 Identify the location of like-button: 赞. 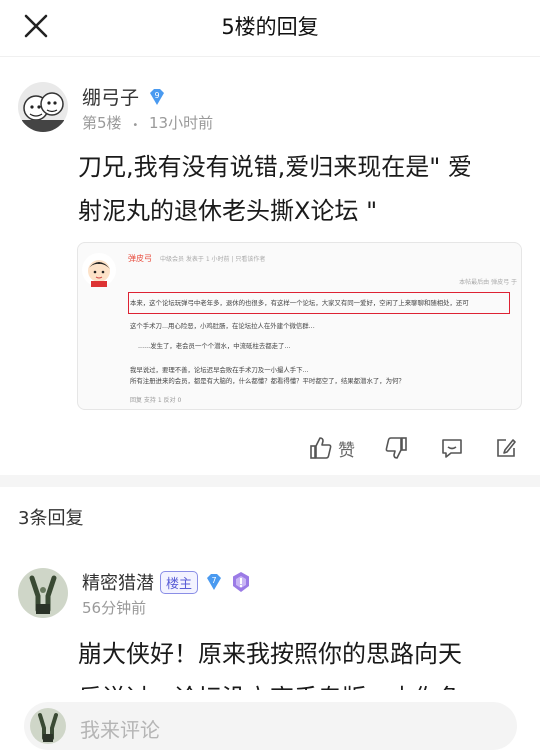
(331, 448).